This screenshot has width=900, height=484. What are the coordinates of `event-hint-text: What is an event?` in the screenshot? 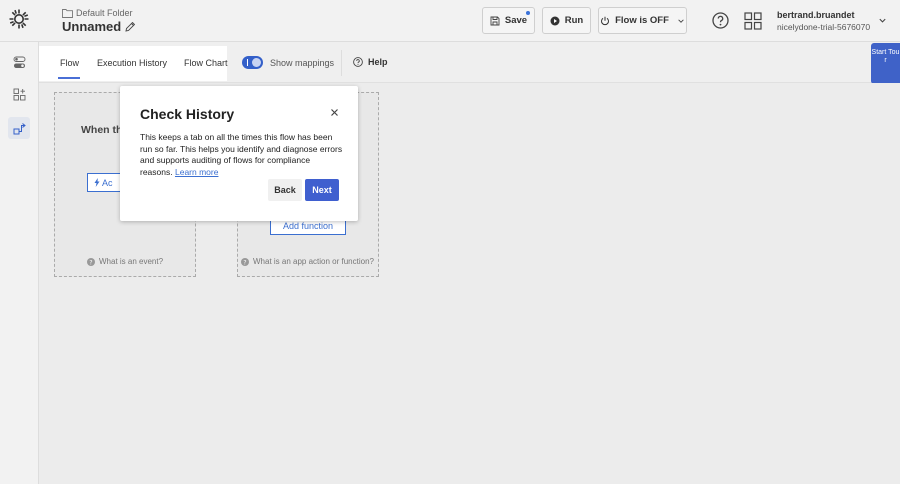 It's located at (131, 261).